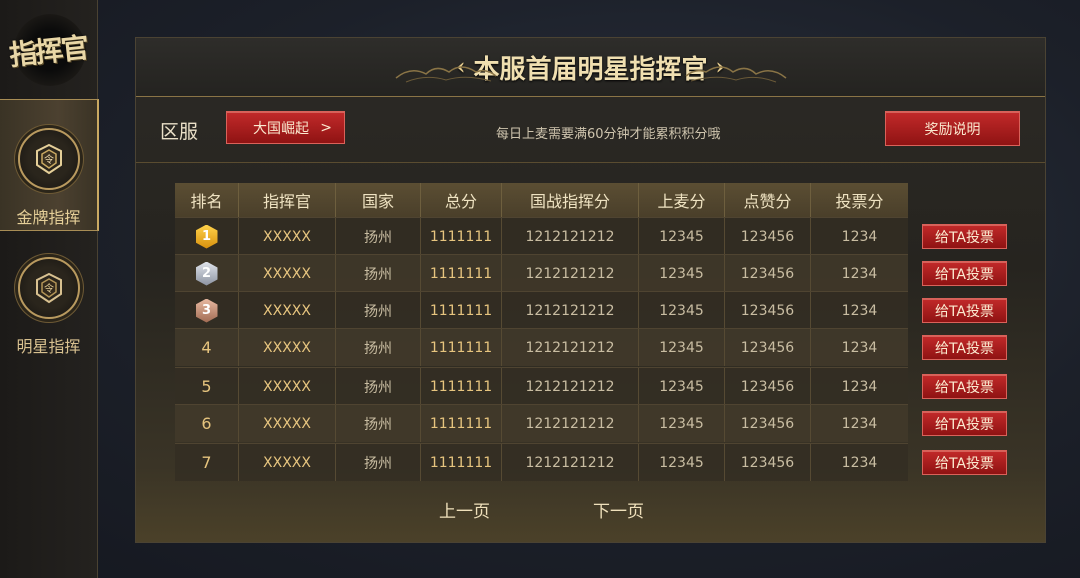 The image size is (1080, 578). I want to click on table-row: 3 XXXXX 扬州 1111111 1212121212 12345 123456 1234, so click(541, 310).